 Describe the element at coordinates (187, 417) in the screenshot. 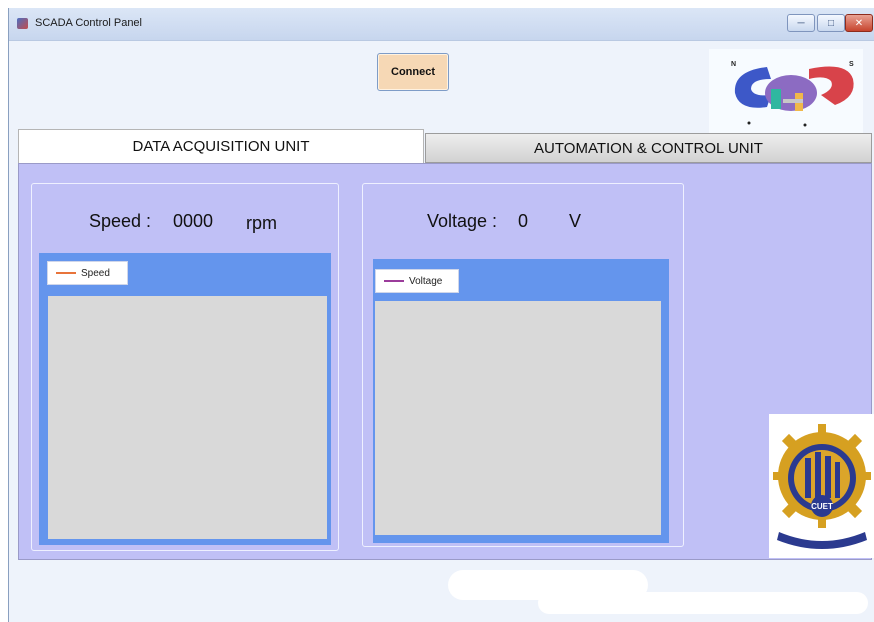

I see `speed-plot-area` at that location.